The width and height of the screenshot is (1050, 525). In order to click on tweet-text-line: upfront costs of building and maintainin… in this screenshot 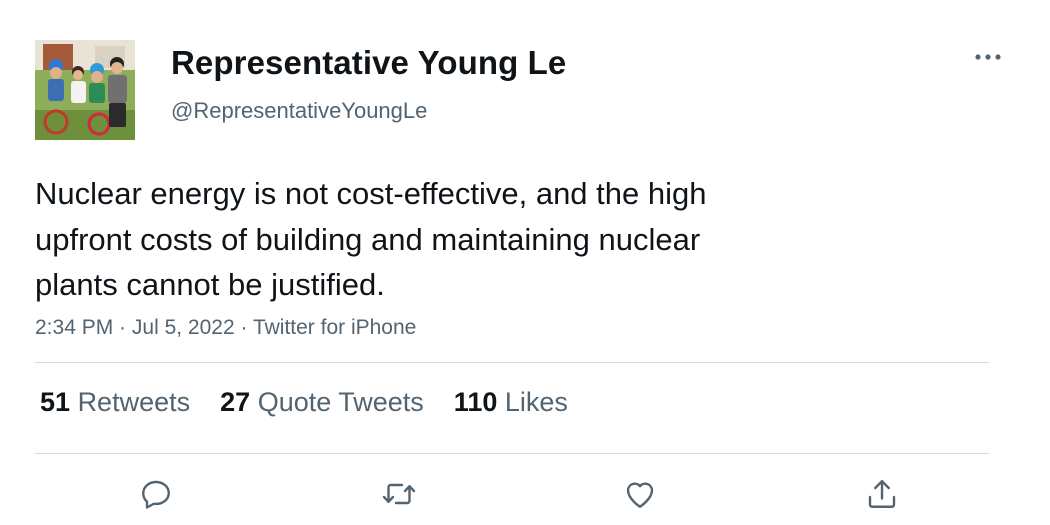, I will do `click(368, 239)`.